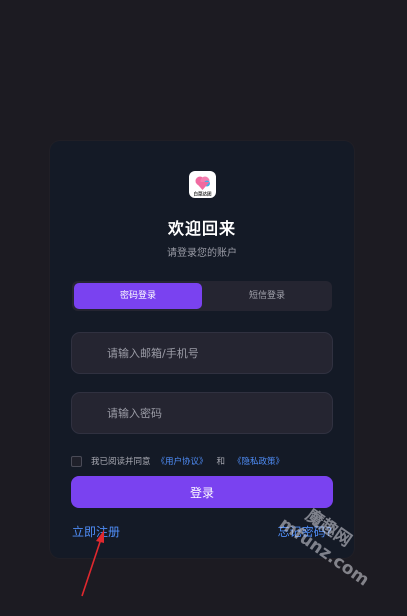  I want to click on agreement-checkbox, so click(76, 461).